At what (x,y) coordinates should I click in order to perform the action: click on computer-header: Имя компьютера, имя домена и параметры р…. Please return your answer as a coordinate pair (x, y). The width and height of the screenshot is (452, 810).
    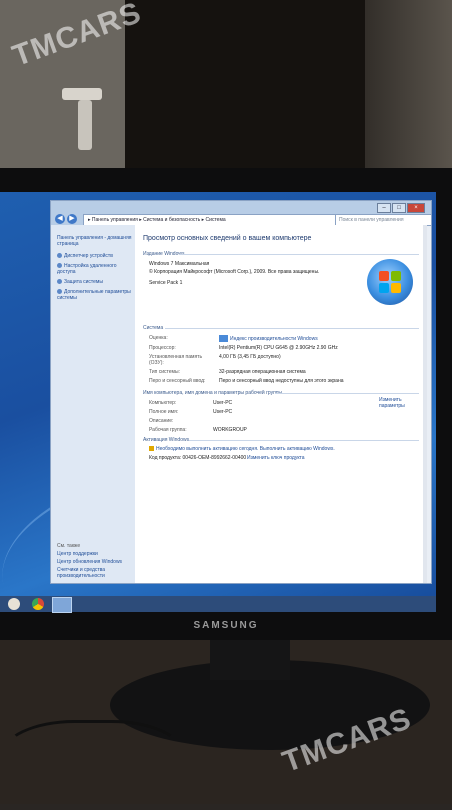
    Looking at the image, I should click on (213, 393).